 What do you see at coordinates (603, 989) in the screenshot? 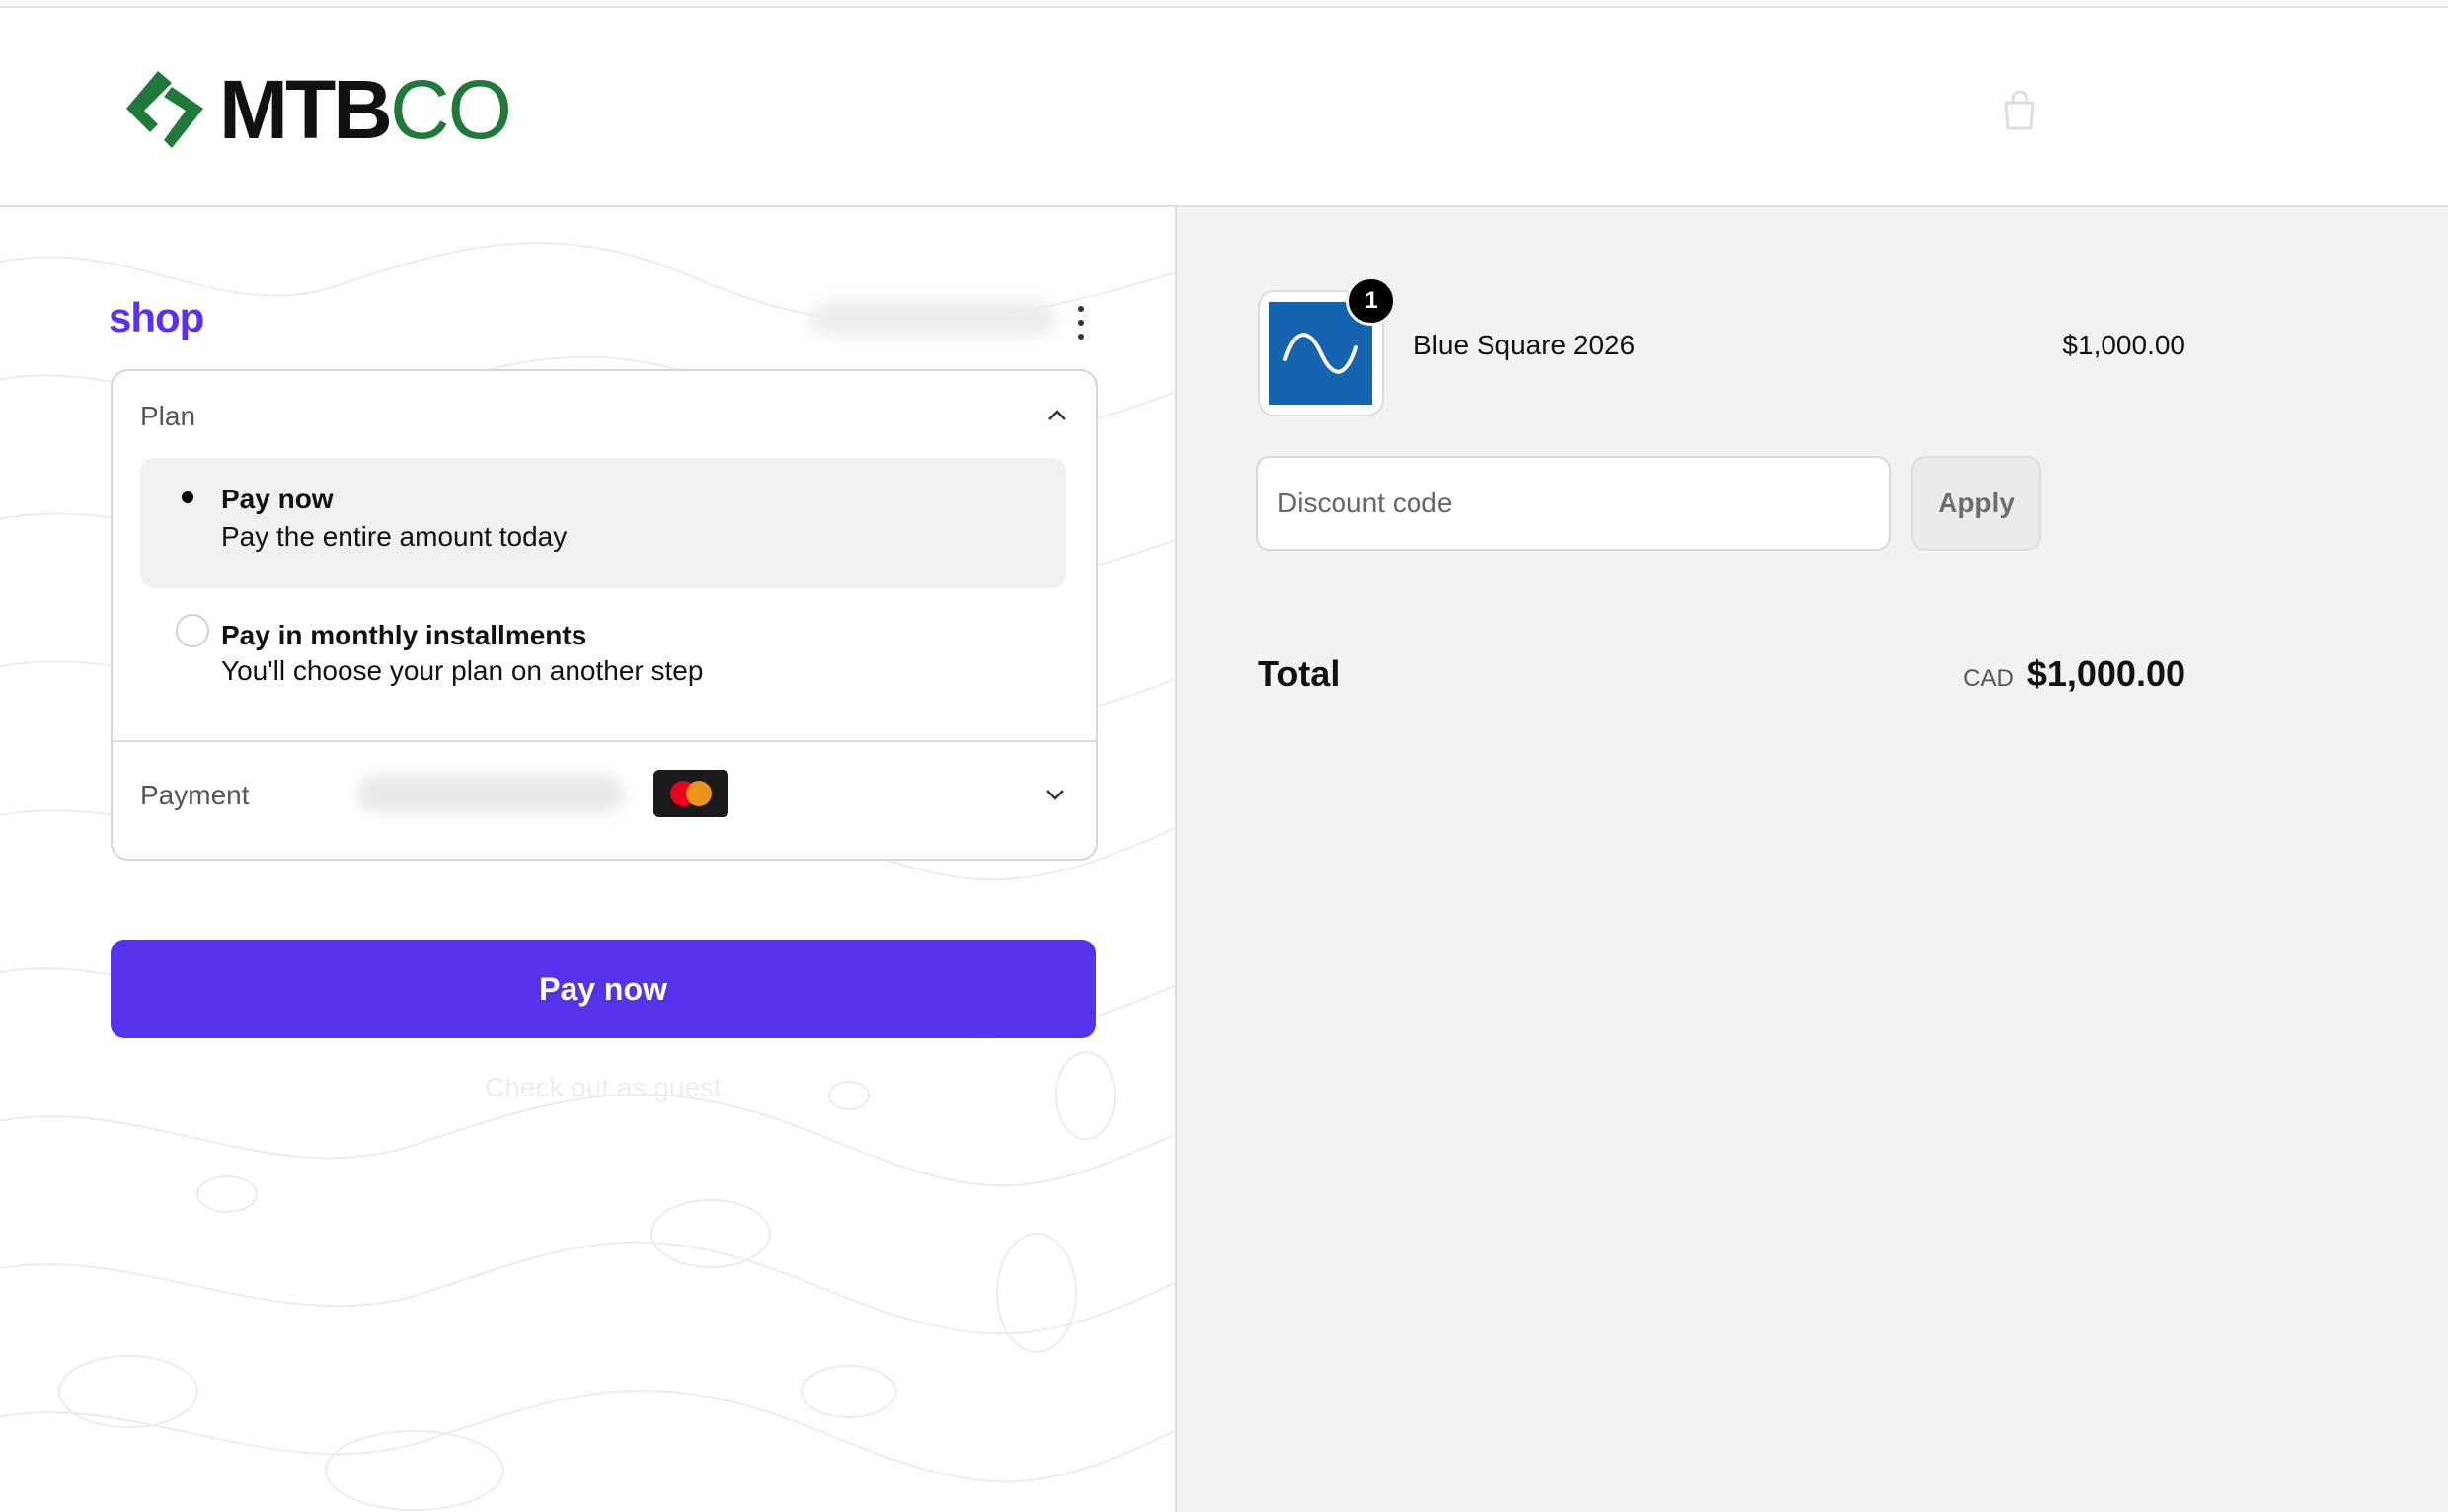
I see `pay-now-button: Pay now` at bounding box center [603, 989].